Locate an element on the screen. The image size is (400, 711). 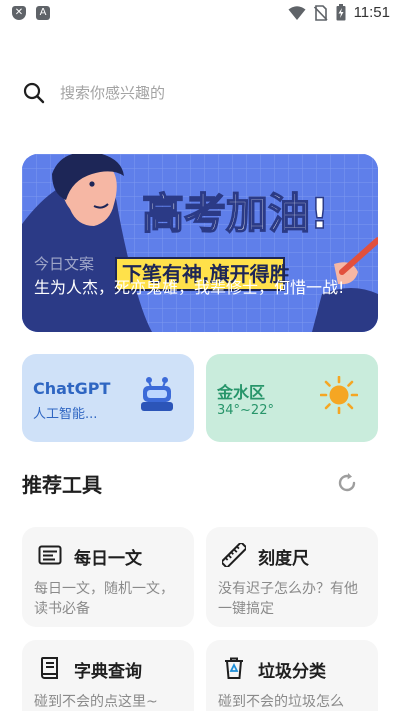
tool-desc: 每日一文，随机一文，读书必备 is located at coordinates (104, 599).